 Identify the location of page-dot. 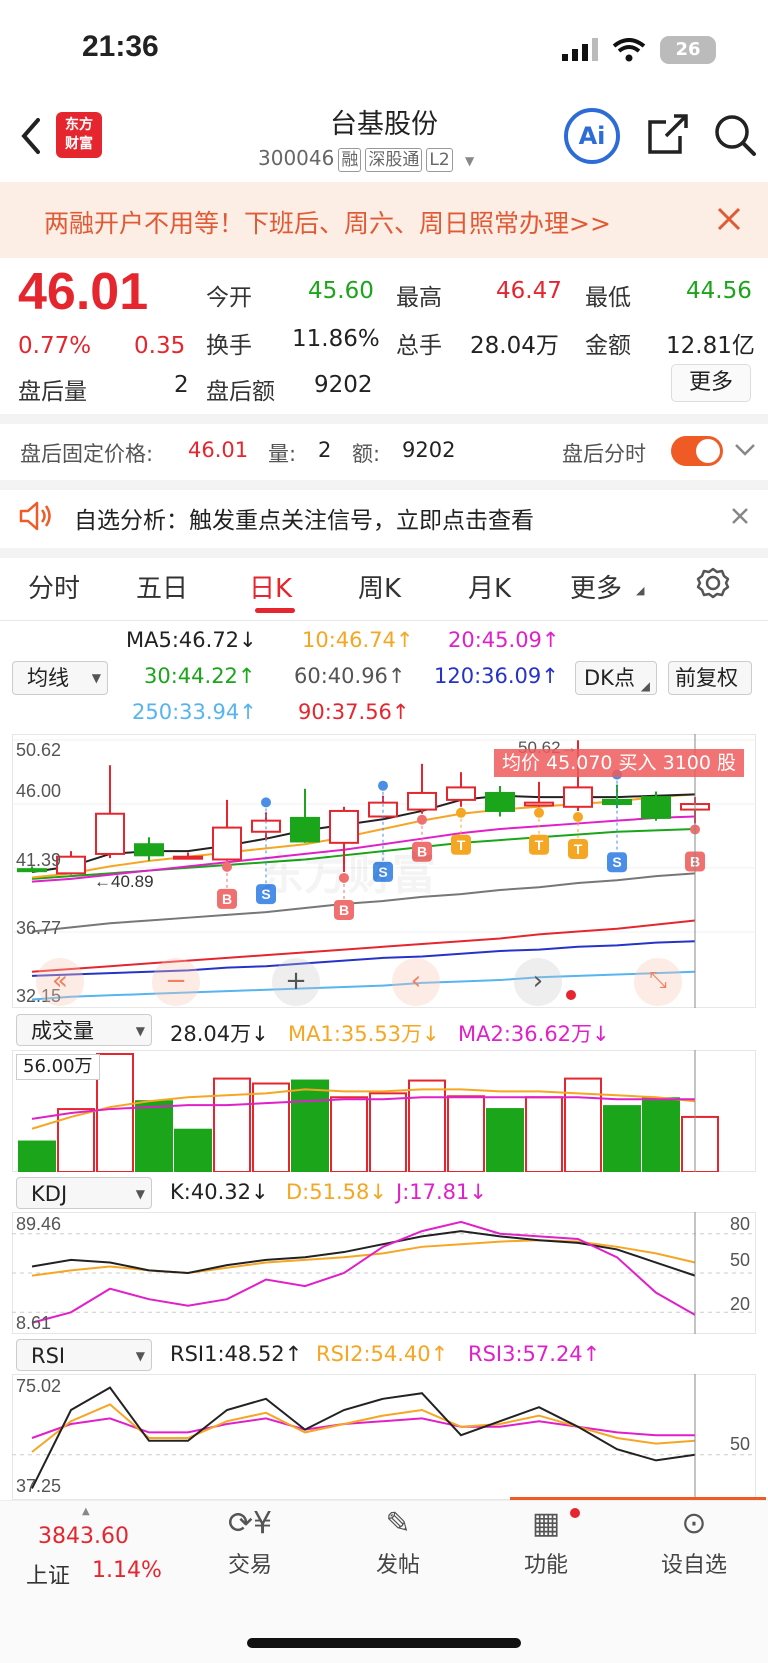
(571, 995).